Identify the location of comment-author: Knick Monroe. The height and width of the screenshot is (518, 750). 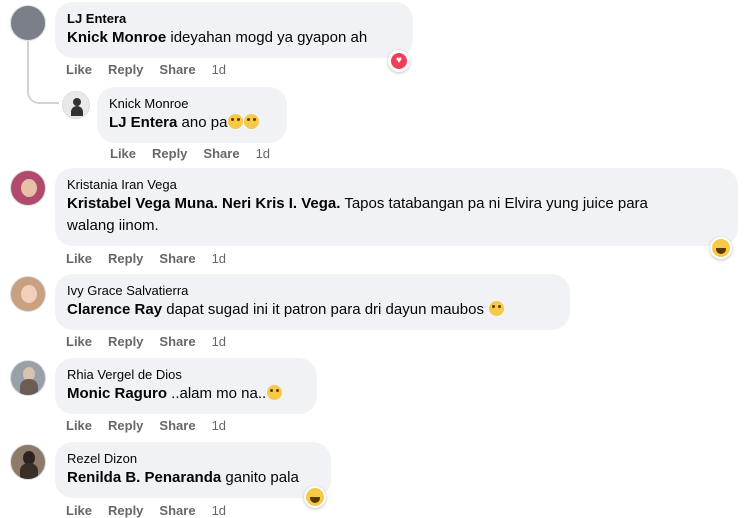
(192, 103).